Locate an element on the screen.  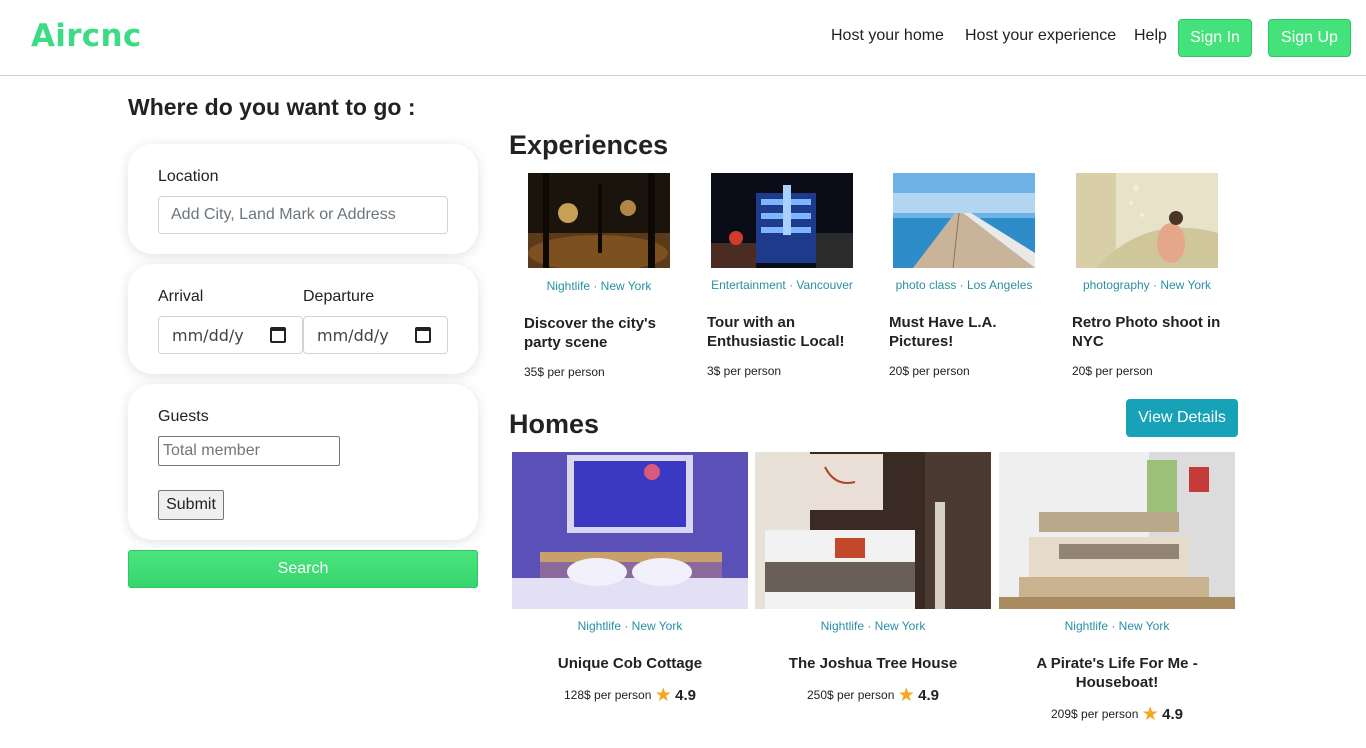
home-title: A Pirate's Life For Me - Houseboat! is located at coordinates (1117, 673).